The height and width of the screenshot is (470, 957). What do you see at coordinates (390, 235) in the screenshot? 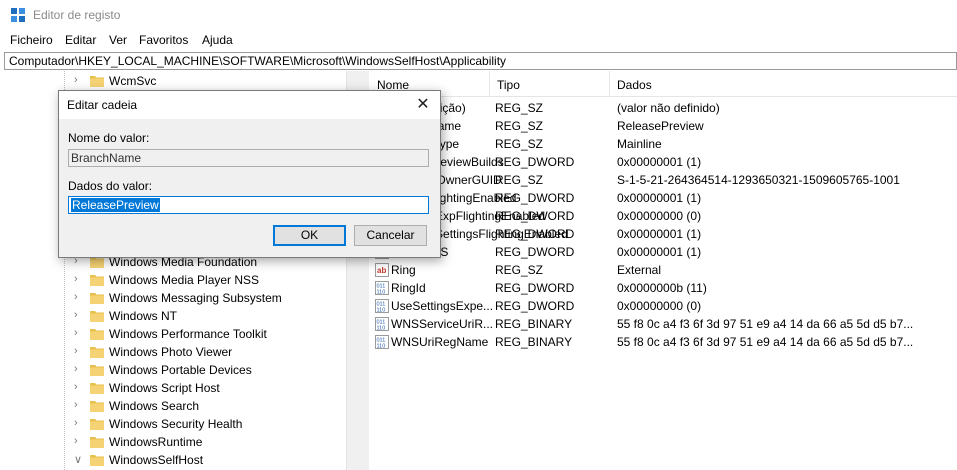
I see `cancel-button: Cancelar` at bounding box center [390, 235].